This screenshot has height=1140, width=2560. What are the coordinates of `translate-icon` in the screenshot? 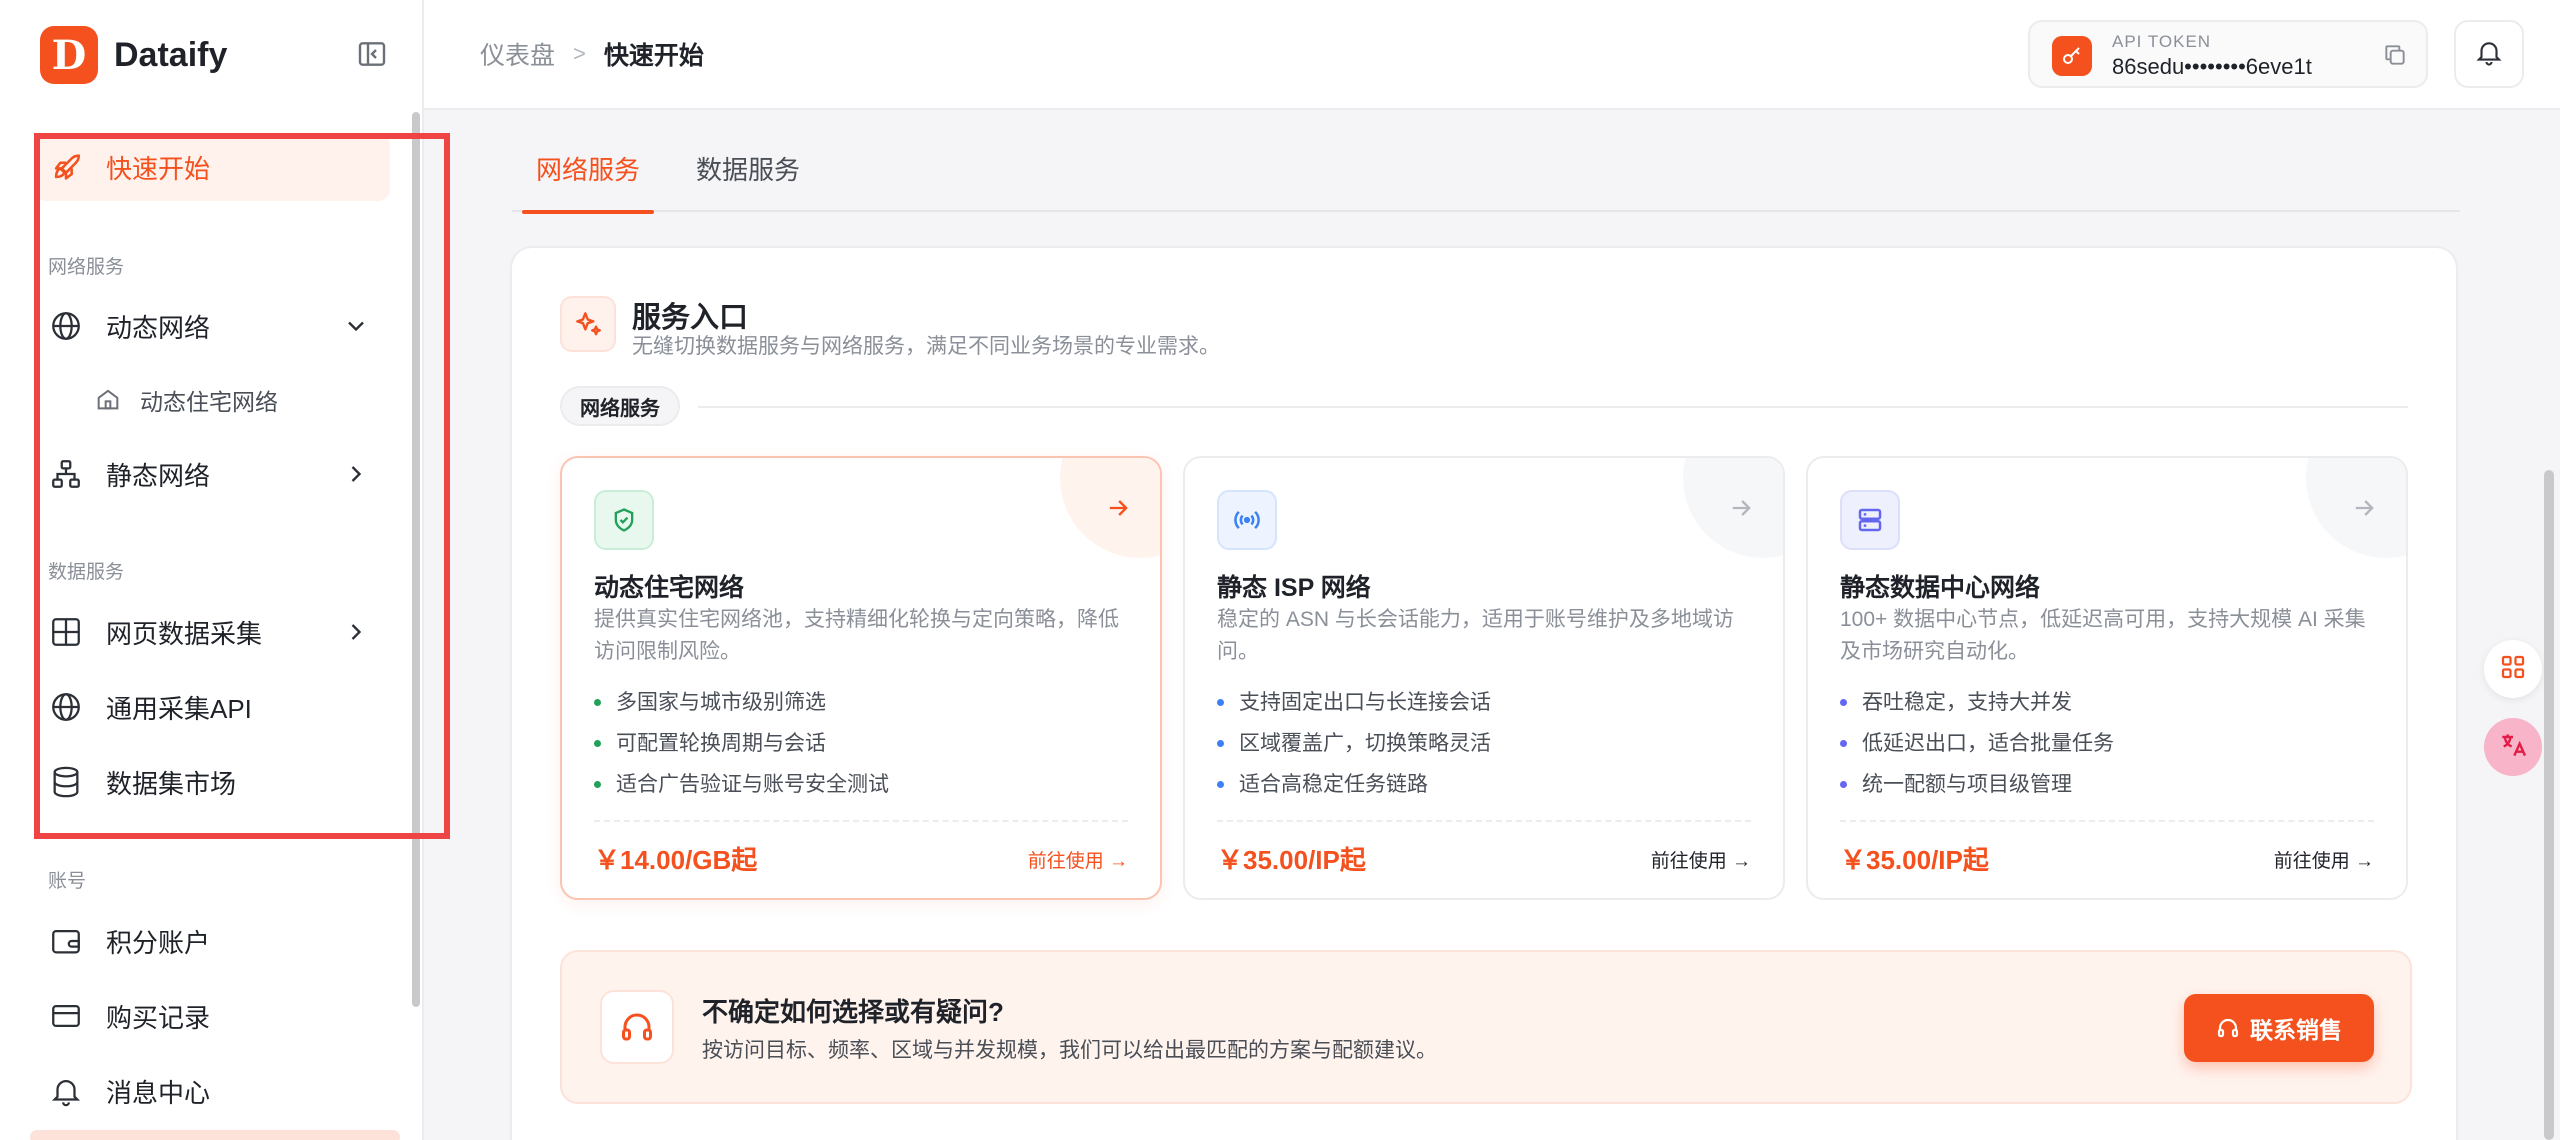 It's located at (2513, 747).